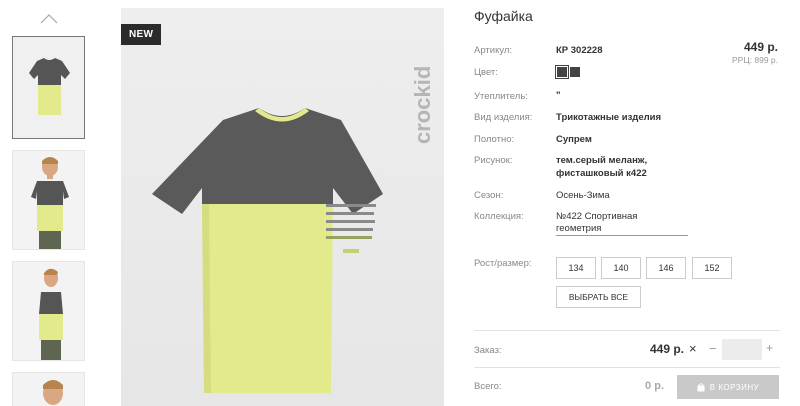  I want to click on tshirt-thumbnail-image, so click(48, 87).